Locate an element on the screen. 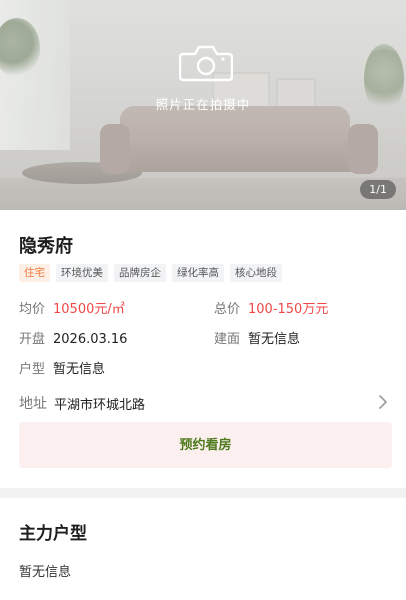 This screenshot has height=600, width=406. total-price-label: 总价 is located at coordinates (227, 309).